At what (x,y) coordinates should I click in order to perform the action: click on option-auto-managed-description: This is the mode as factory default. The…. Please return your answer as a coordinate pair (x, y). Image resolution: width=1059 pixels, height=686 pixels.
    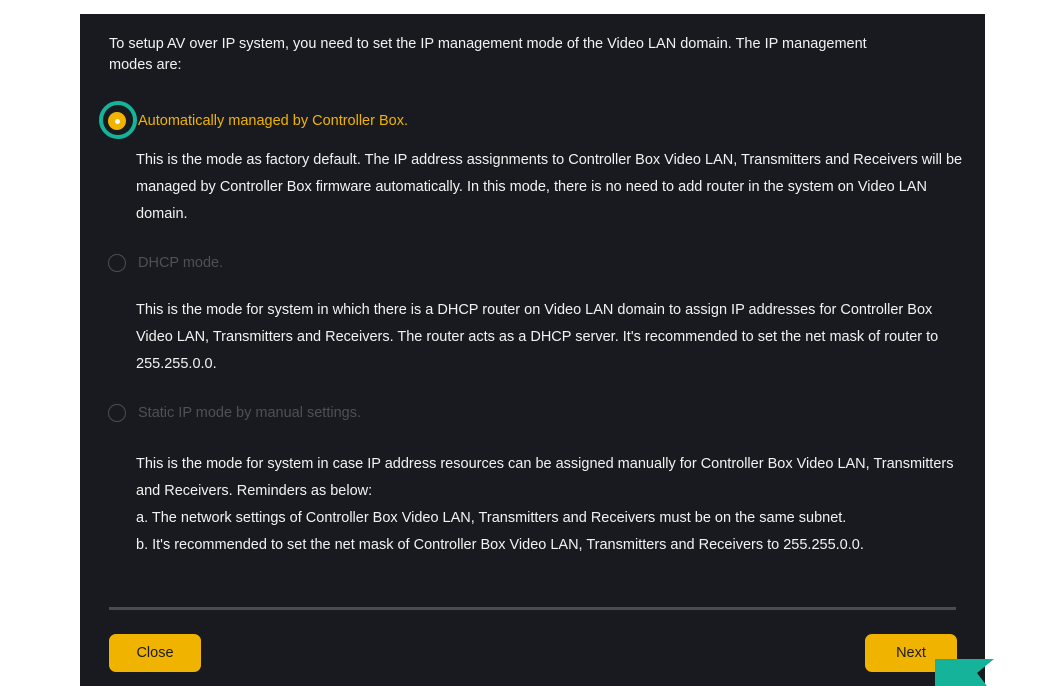
    Looking at the image, I should click on (549, 187).